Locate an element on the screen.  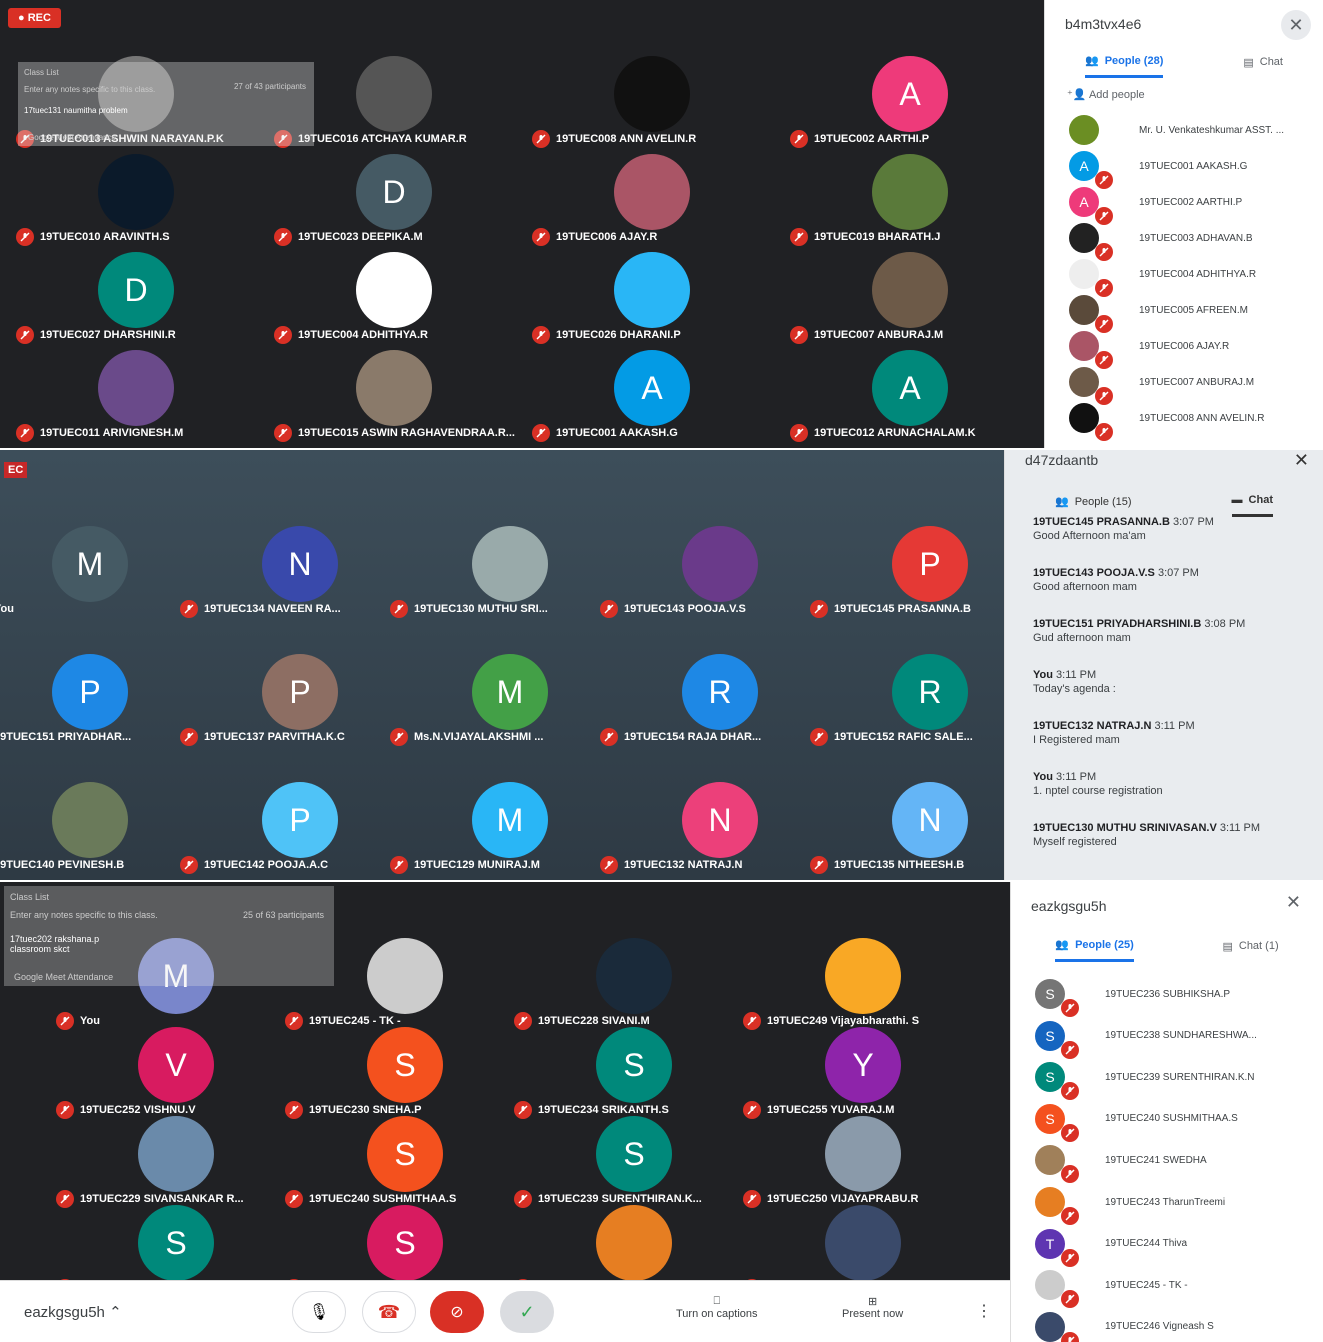
participant-label: 19TUEC240 SUSHMITHAA.S is located at coordinates (1171, 1119).